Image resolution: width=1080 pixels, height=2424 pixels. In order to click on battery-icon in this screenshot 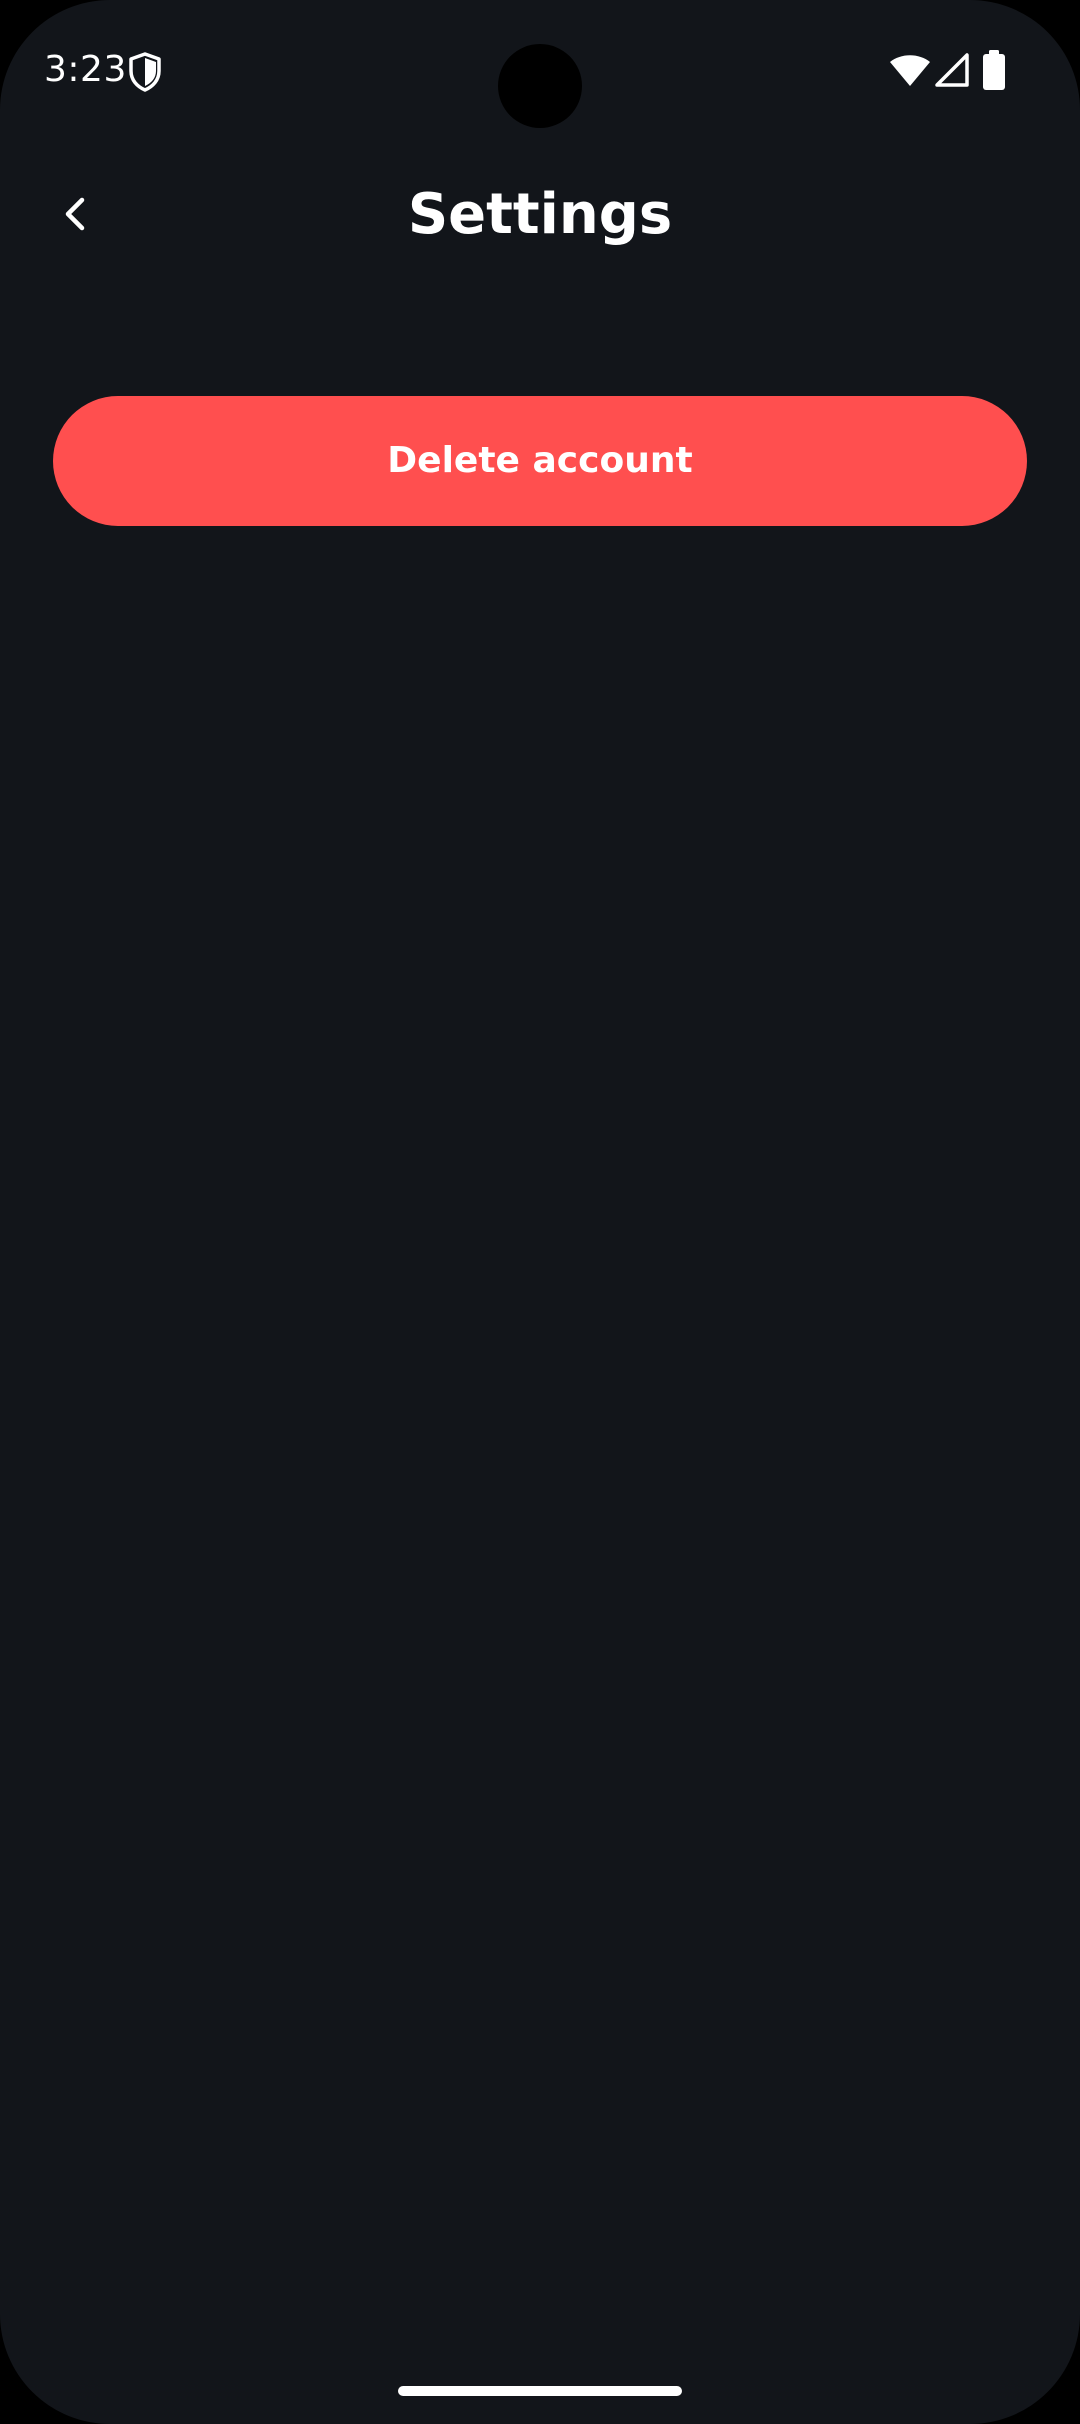, I will do `click(994, 70)`.